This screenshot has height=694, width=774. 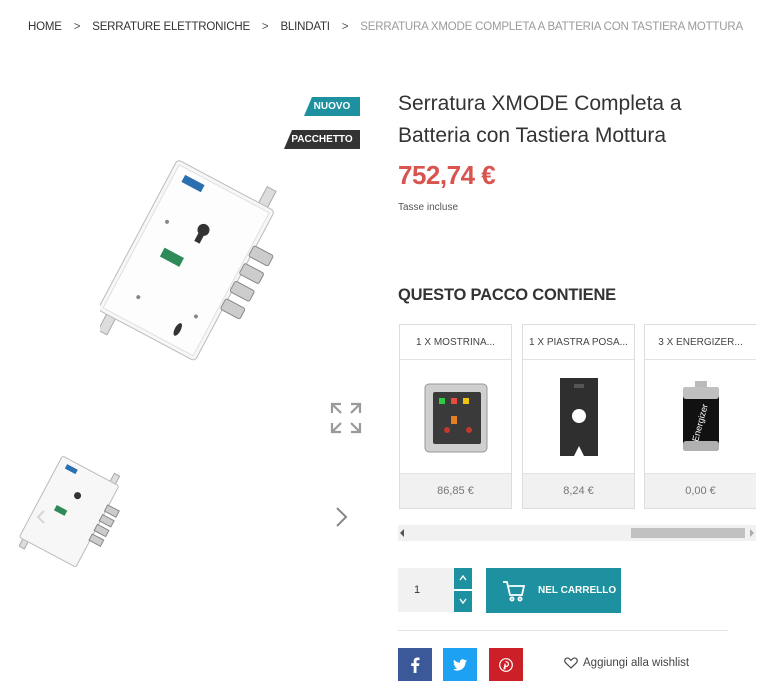 What do you see at coordinates (571, 663) in the screenshot?
I see `heart-icon` at bounding box center [571, 663].